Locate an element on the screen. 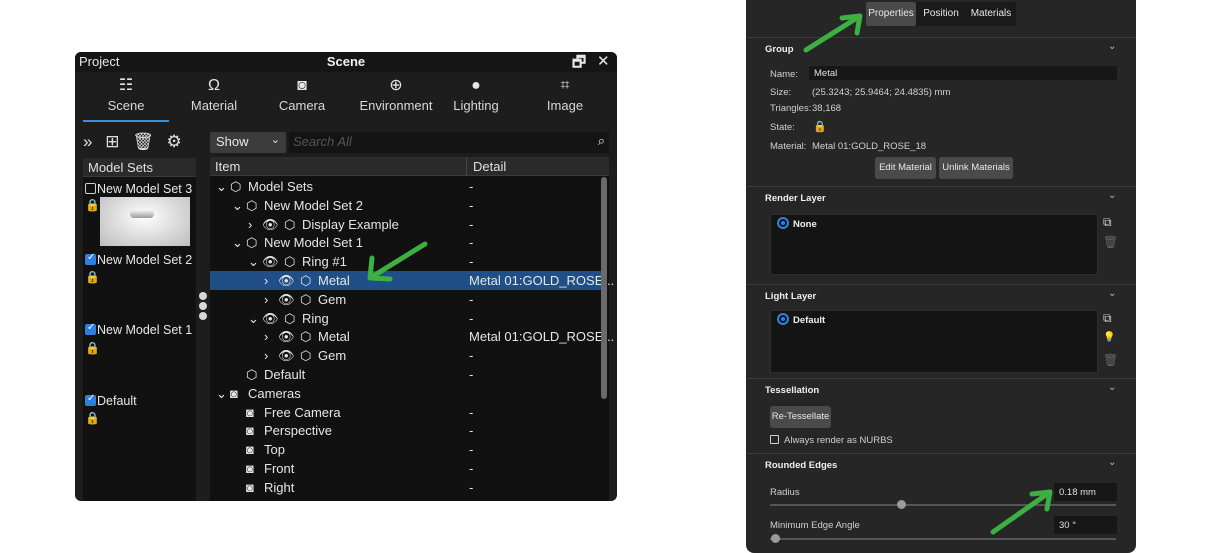 This screenshot has height=553, width=1210. arrow-to-properties-tab is located at coordinates (833, 33).